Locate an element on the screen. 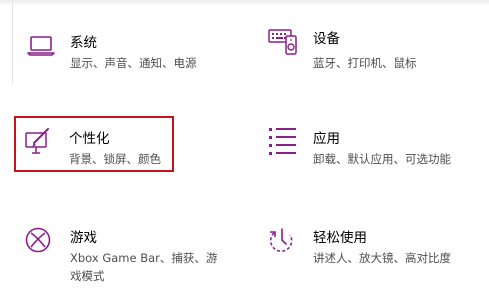 The height and width of the screenshot is (295, 489). xbox-icon is located at coordinates (43, 245).